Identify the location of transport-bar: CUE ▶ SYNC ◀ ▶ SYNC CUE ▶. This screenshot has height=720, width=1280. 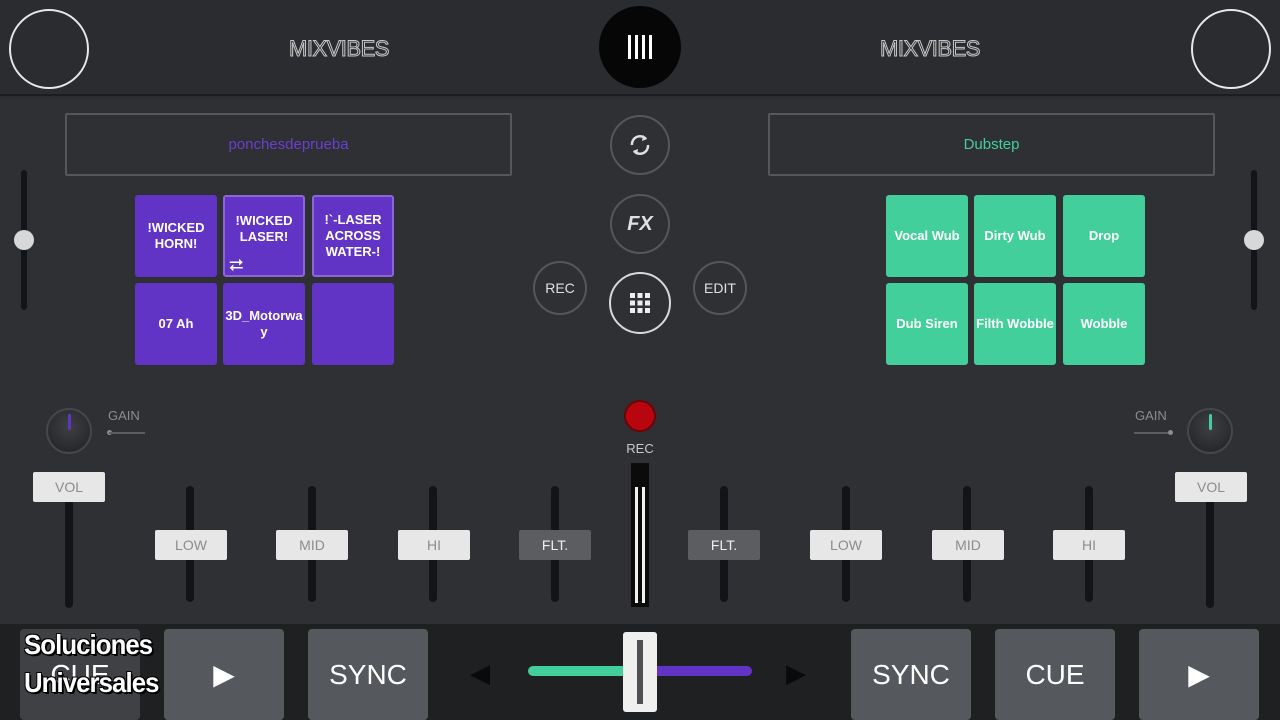
(640, 672).